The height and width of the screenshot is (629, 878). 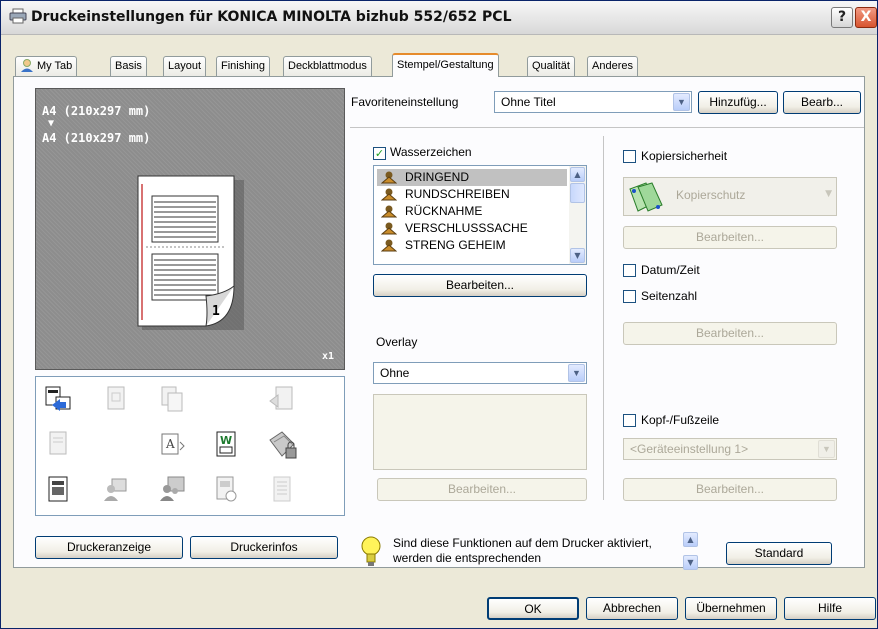 What do you see at coordinates (612, 66) in the screenshot?
I see `tab-anderes: Anderes` at bounding box center [612, 66].